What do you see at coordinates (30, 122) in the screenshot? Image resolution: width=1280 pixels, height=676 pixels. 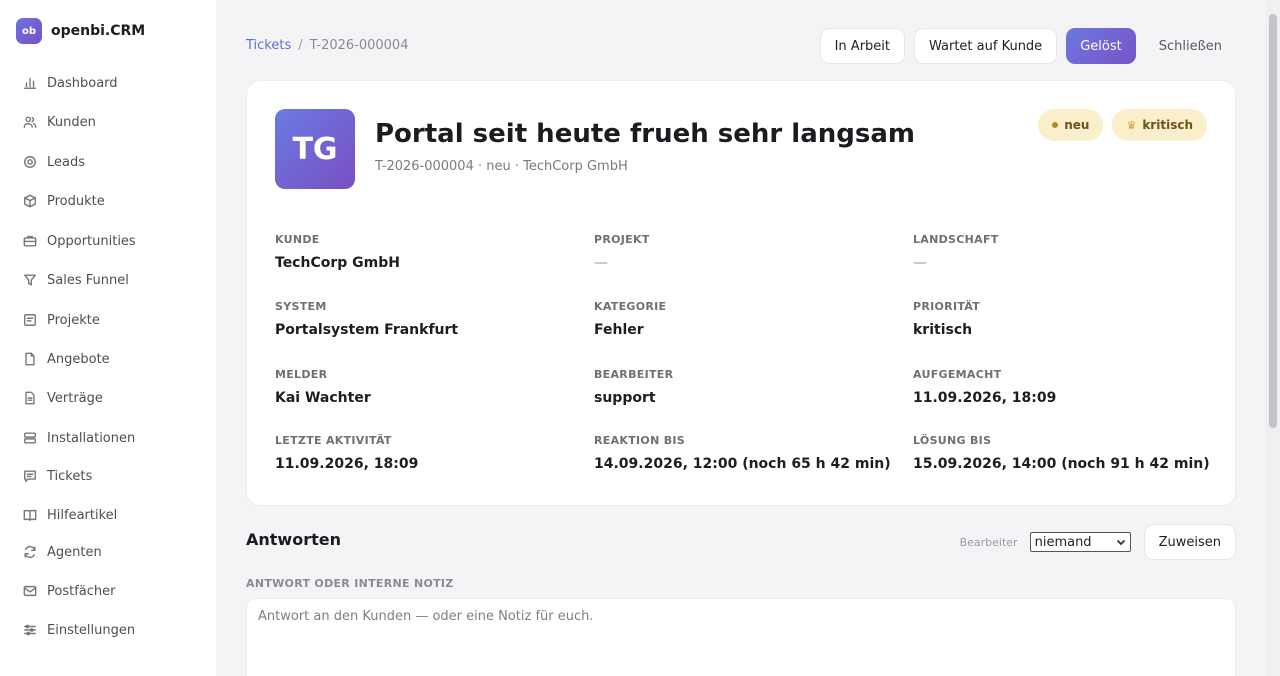 I see `users-icon` at bounding box center [30, 122].